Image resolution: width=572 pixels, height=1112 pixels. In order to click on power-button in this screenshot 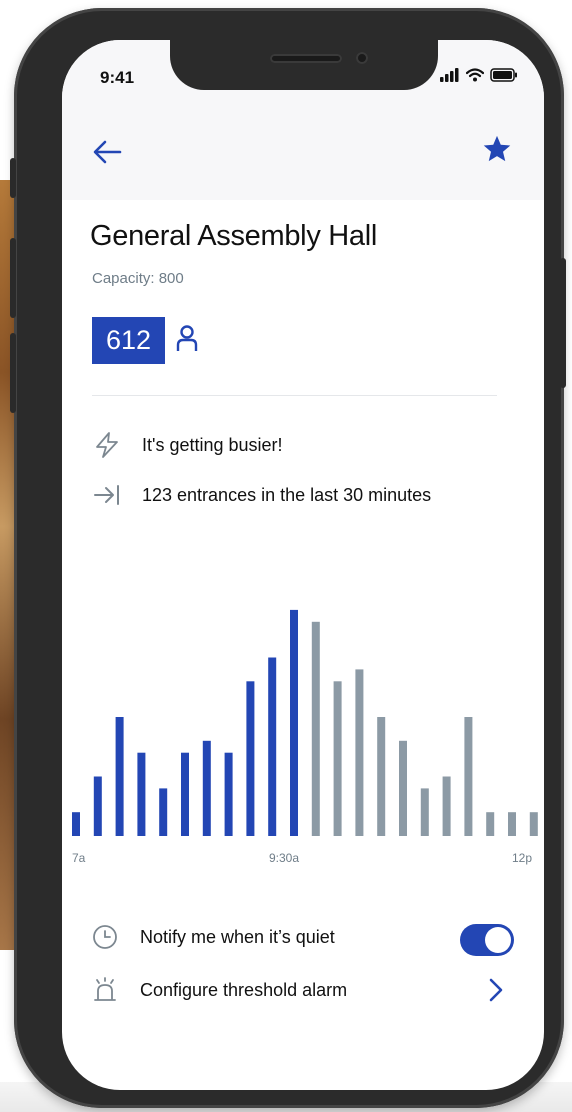, I will do `click(563, 323)`.